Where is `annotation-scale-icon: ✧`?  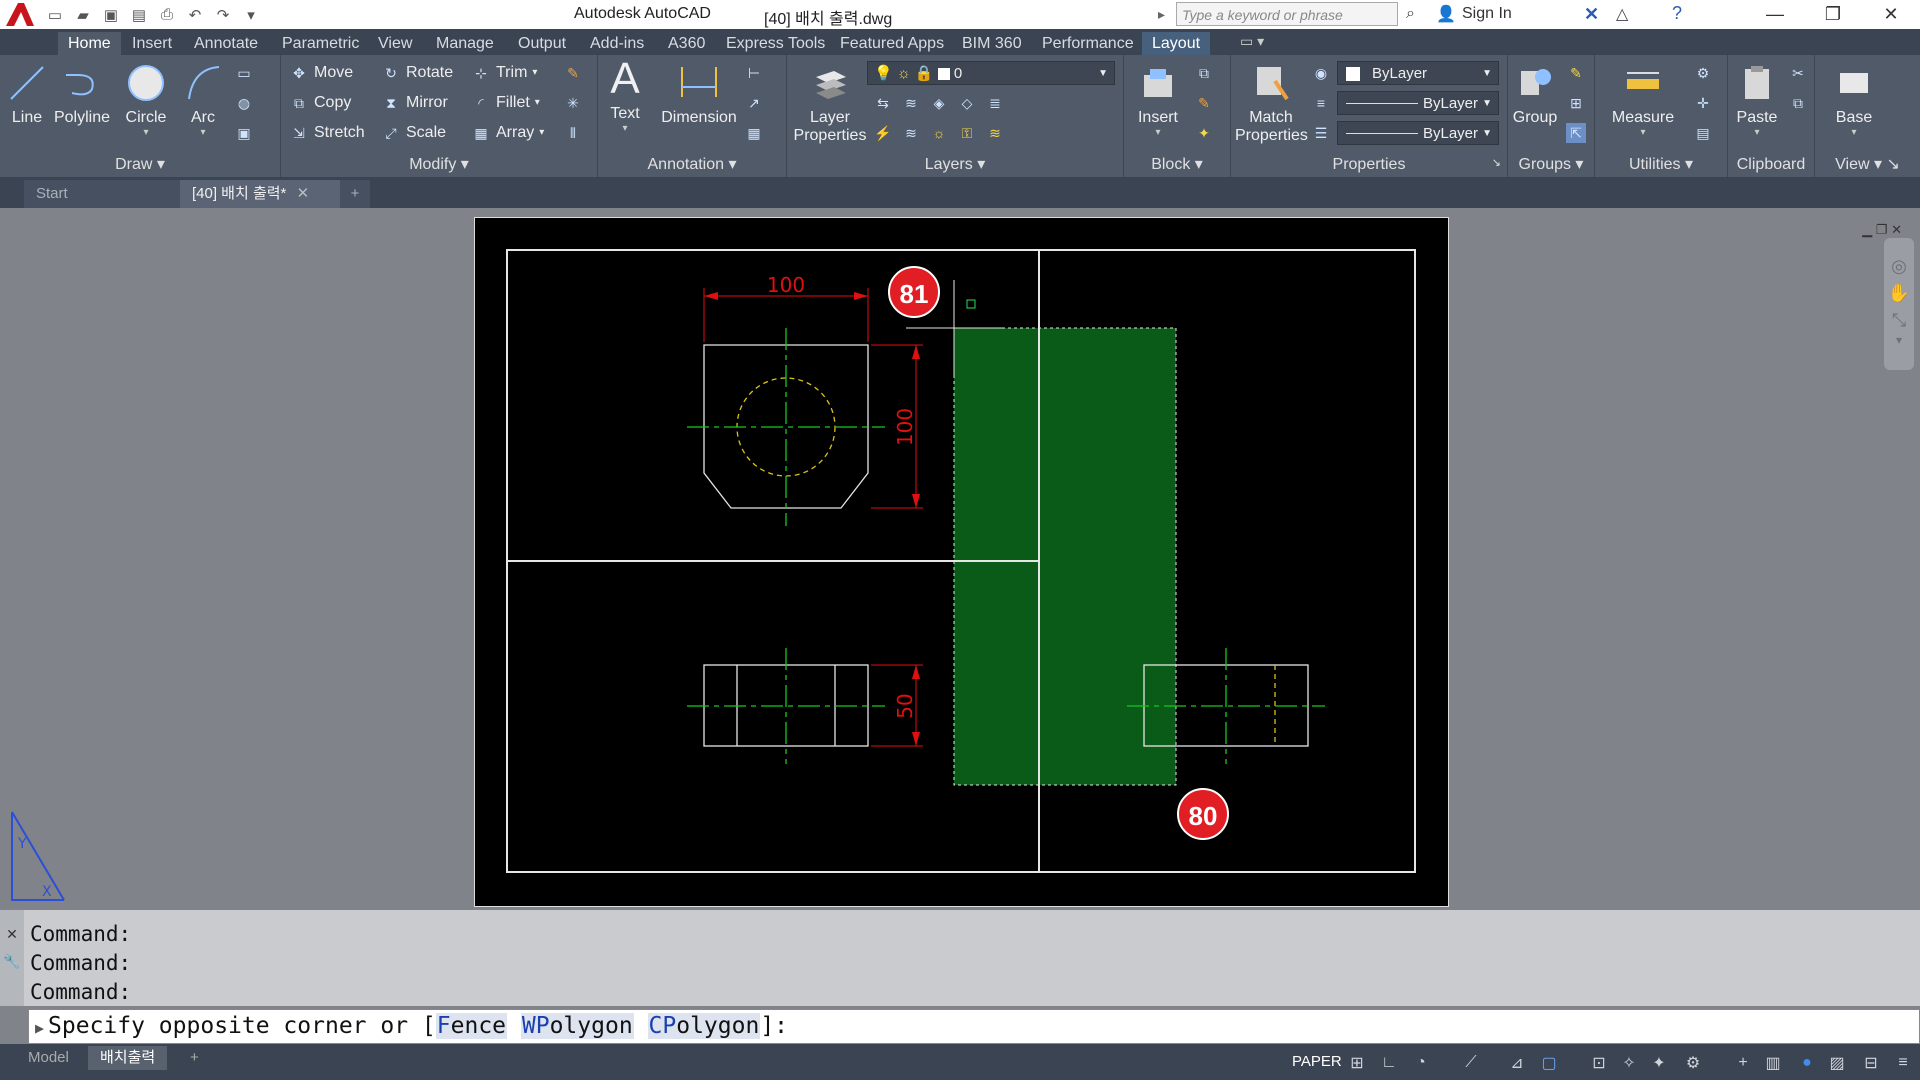
annotation-scale-icon: ✧ is located at coordinates (1629, 1063).